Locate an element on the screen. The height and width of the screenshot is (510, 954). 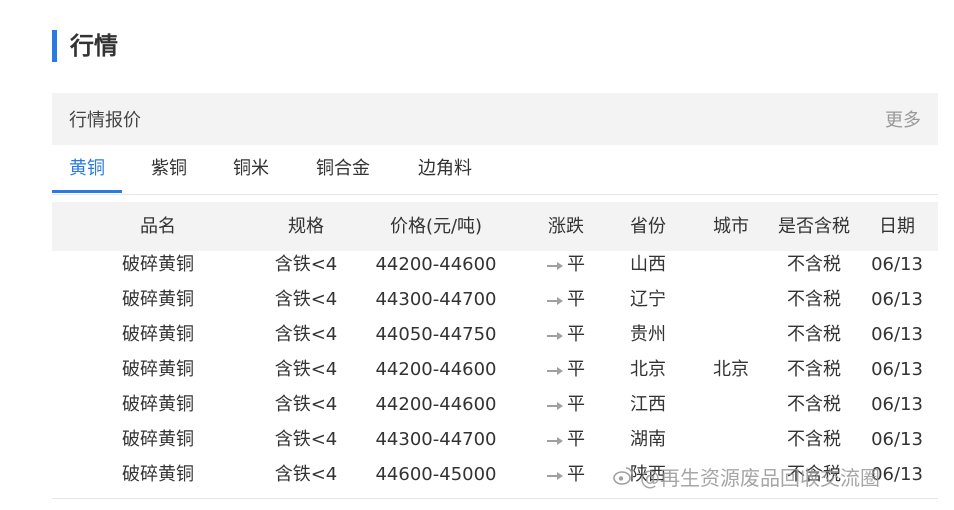
table-row: 破碎黄铜 含铁<4 44050-44750 平 贵州 不含税 06/13 is located at coordinates (495, 334).